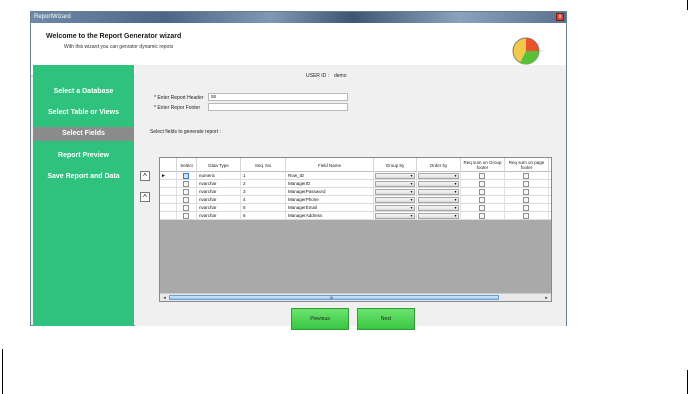 Image resolution: width=700 pixels, height=394 pixels. Describe the element at coordinates (330, 216) in the screenshot. I see `field-name-cell: ManagerAddress` at that location.